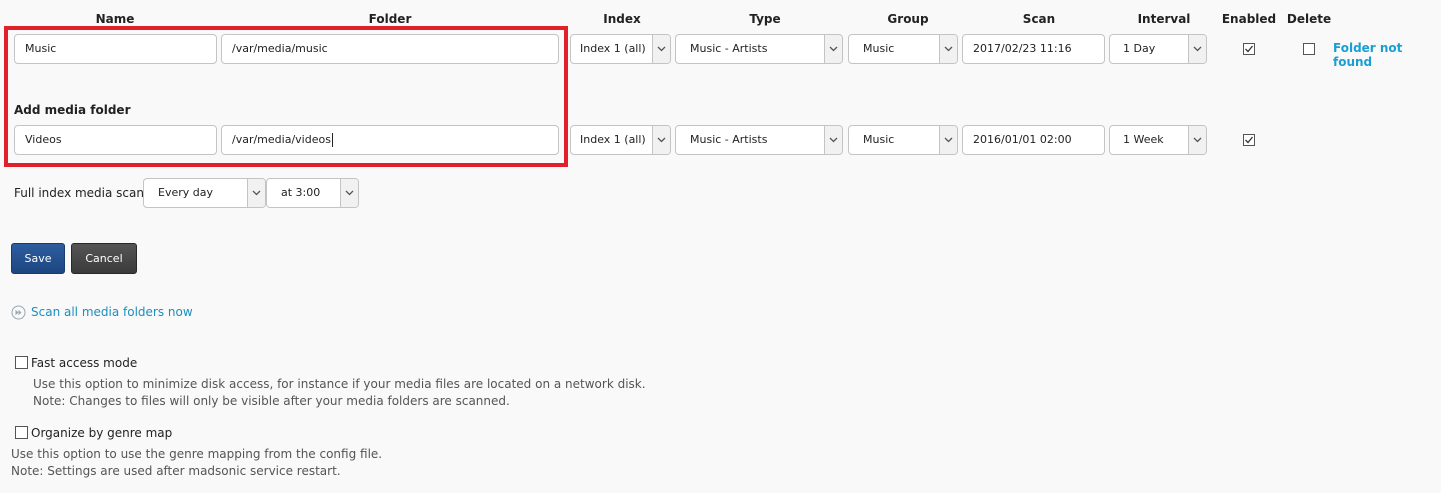 This screenshot has width=1441, height=493. What do you see at coordinates (908, 19) in the screenshot?
I see `header-group: Group` at bounding box center [908, 19].